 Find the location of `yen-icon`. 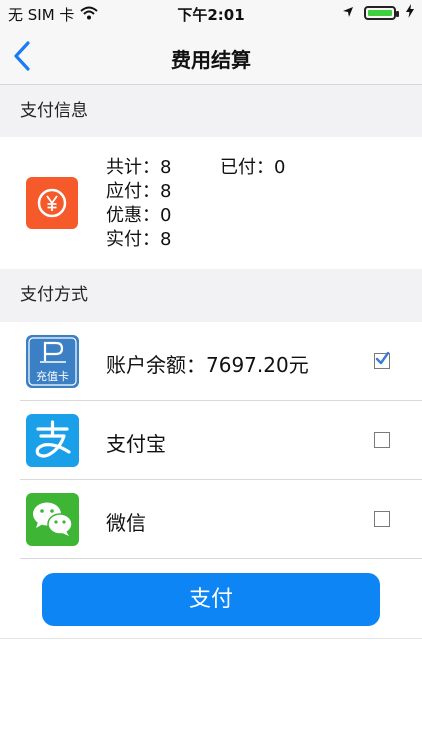

yen-icon is located at coordinates (52, 203).